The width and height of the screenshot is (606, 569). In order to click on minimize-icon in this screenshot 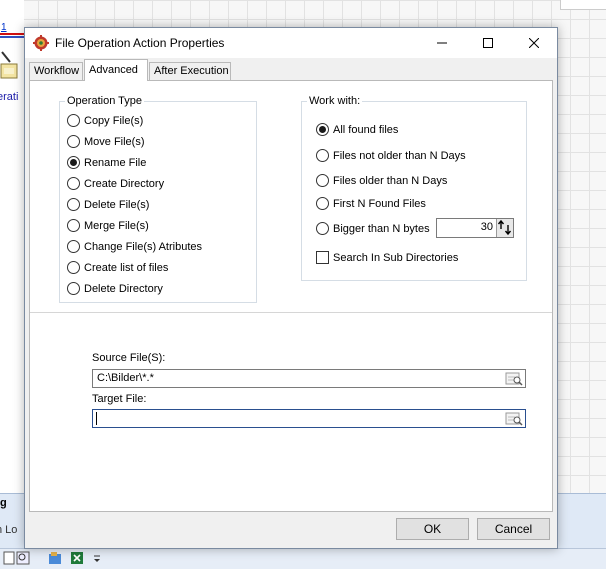, I will do `click(442, 43)`.